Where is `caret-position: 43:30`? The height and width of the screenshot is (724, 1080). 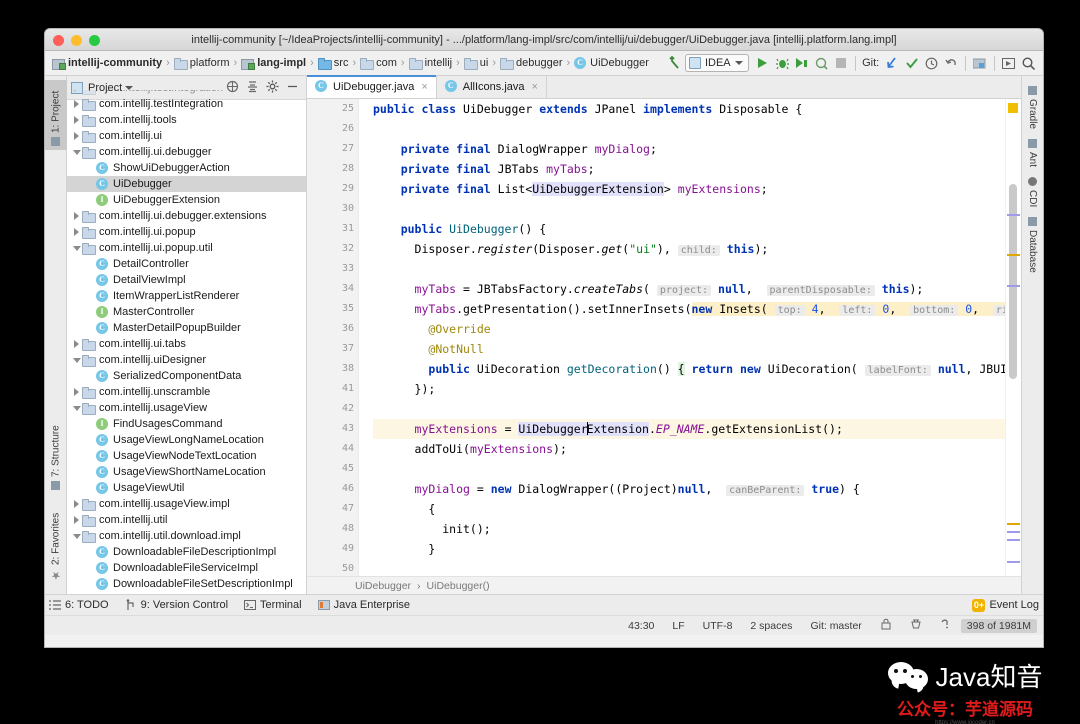 caret-position: 43:30 is located at coordinates (641, 626).